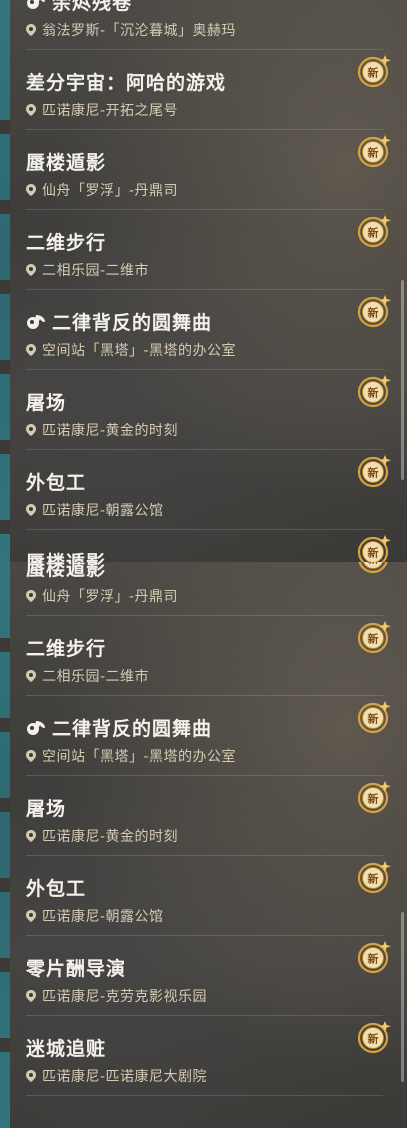 This screenshot has width=407, height=1128. I want to click on quest-list-item: 余烬残卷翁法罗斯-「沉沦暮城」奥赫玛, so click(196, 25).